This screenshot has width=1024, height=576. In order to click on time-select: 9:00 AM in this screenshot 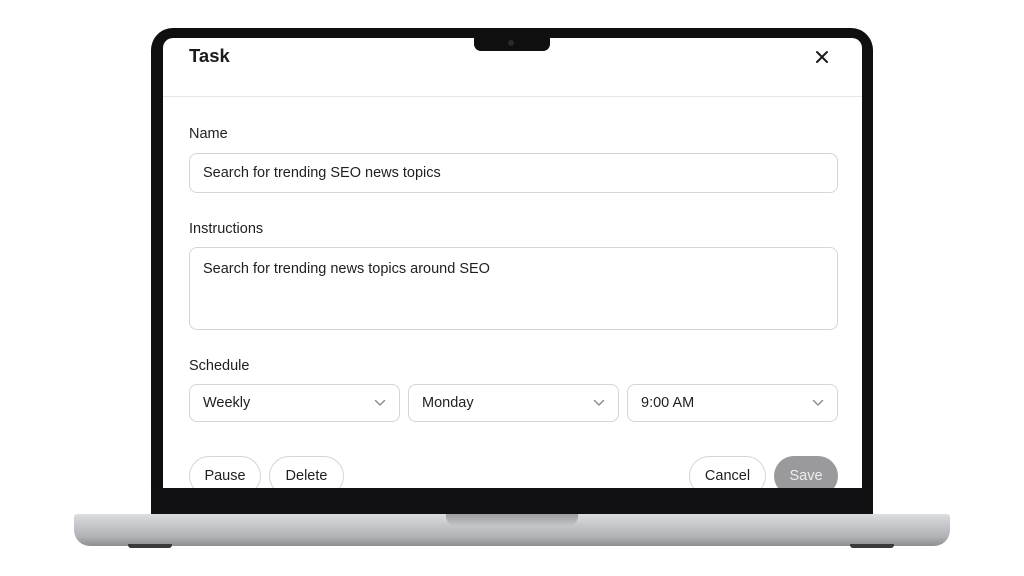, I will do `click(732, 403)`.